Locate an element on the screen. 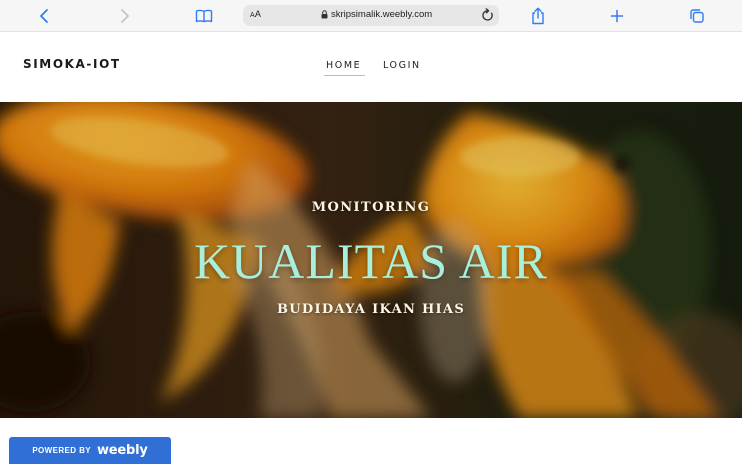 Image resolution: width=742 pixels, height=464 pixels. reload-button is located at coordinates (487, 17).